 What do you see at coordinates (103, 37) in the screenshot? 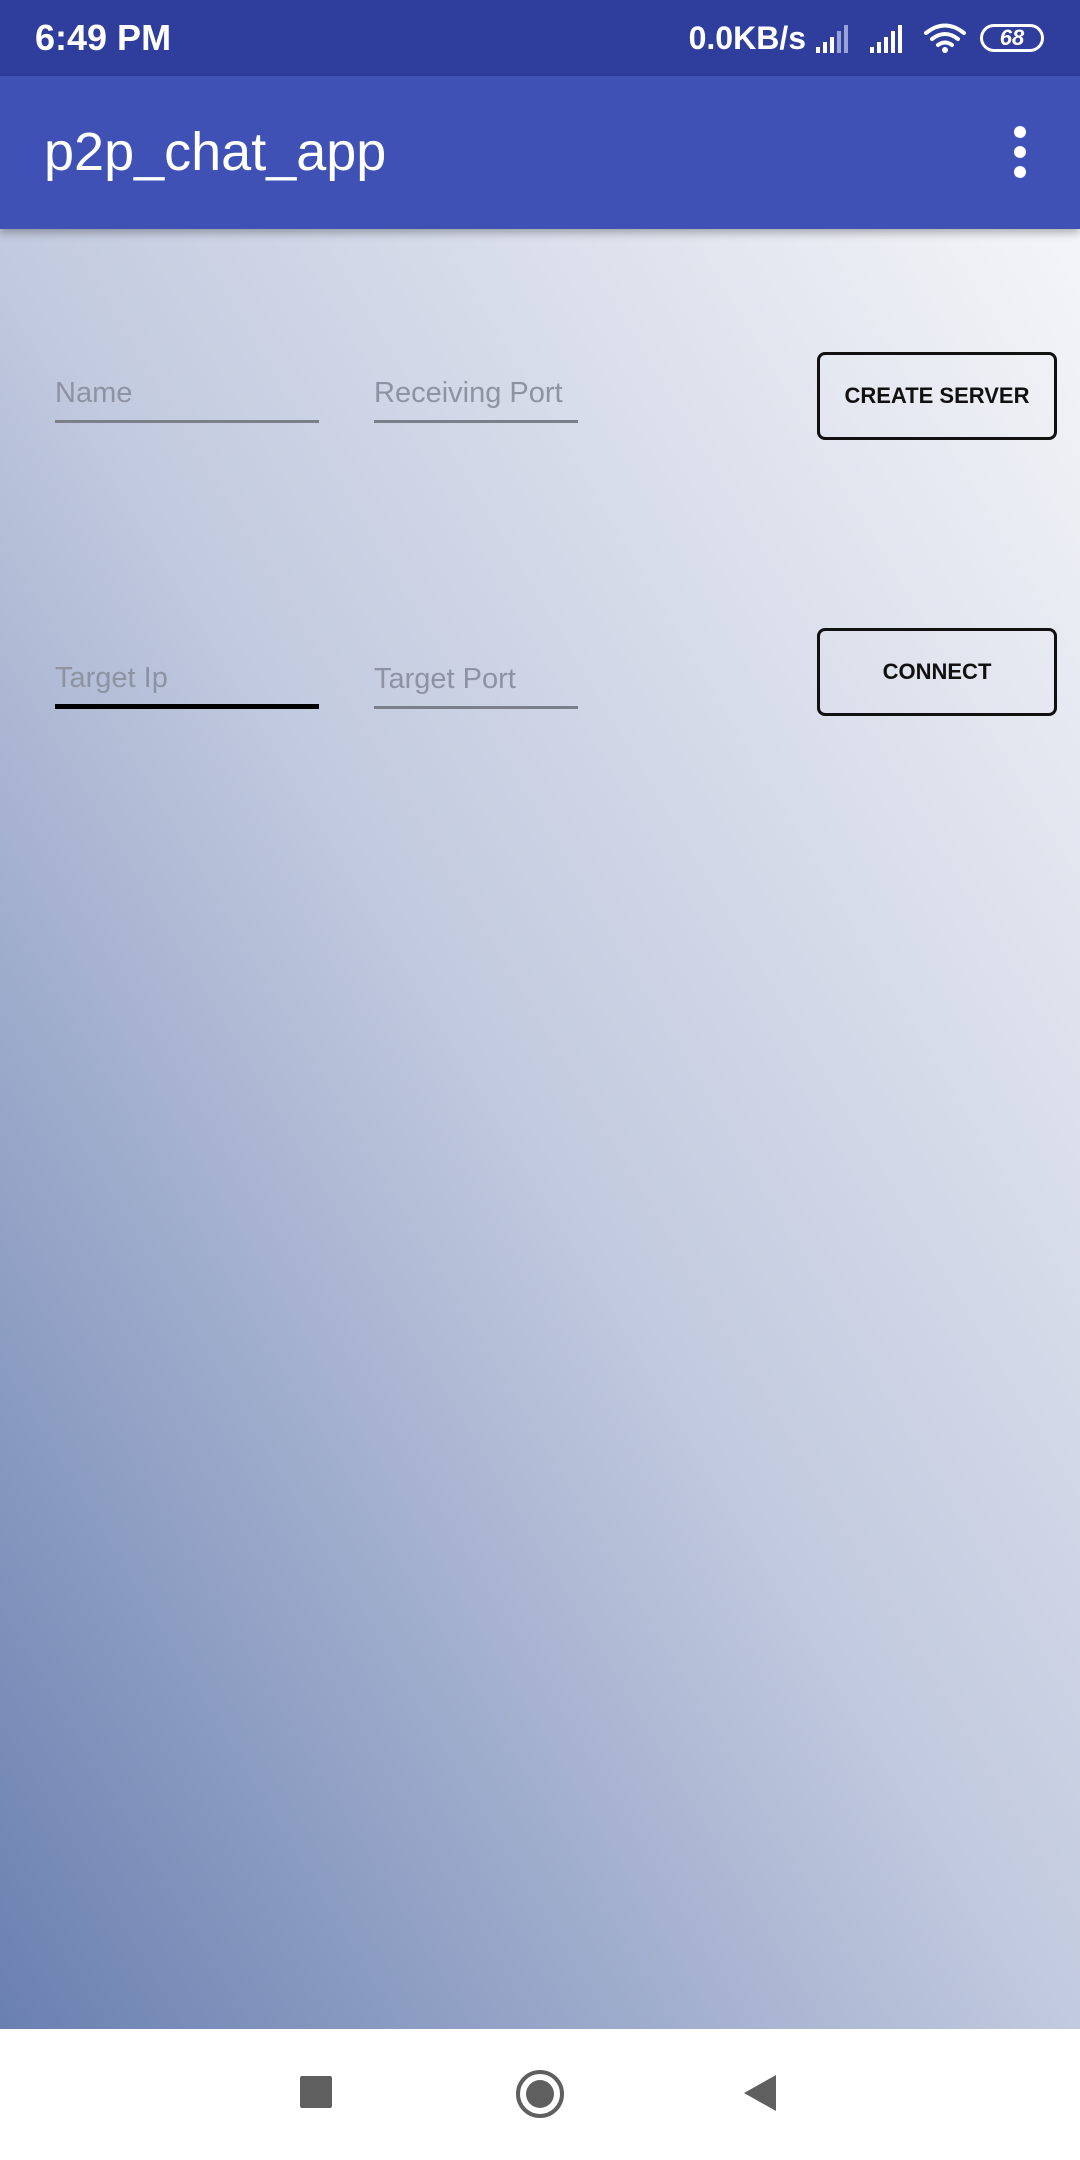
I see `status-time: 6:49 PM` at bounding box center [103, 37].